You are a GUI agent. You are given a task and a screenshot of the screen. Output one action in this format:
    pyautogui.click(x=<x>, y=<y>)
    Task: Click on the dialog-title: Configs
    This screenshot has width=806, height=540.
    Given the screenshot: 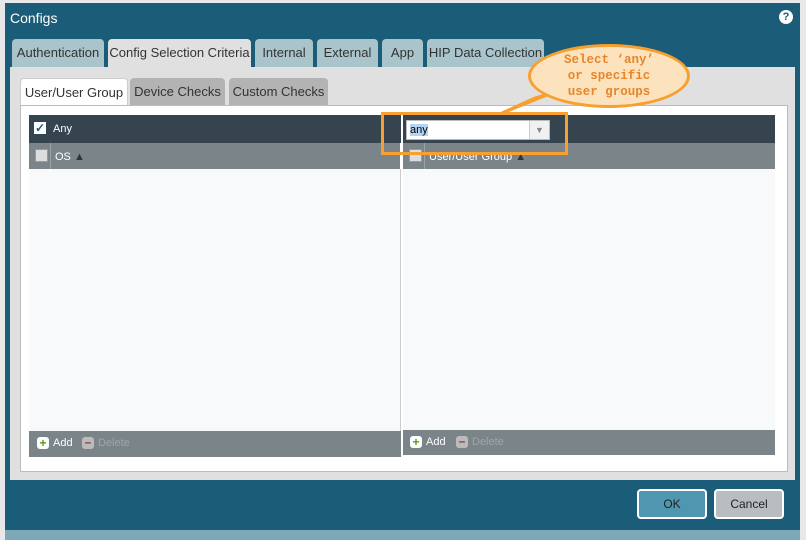 What is the action you would take?
    pyautogui.click(x=34, y=18)
    